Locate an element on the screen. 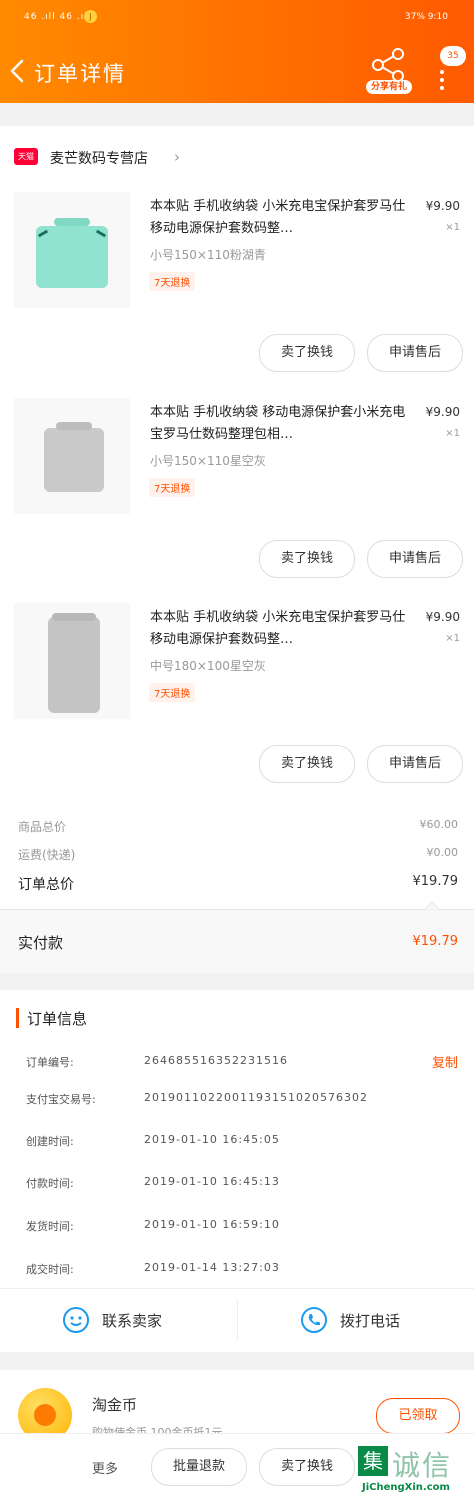 Image resolution: width=474 pixels, height=1501 pixels. app-notification-icon: J is located at coordinates (90, 16).